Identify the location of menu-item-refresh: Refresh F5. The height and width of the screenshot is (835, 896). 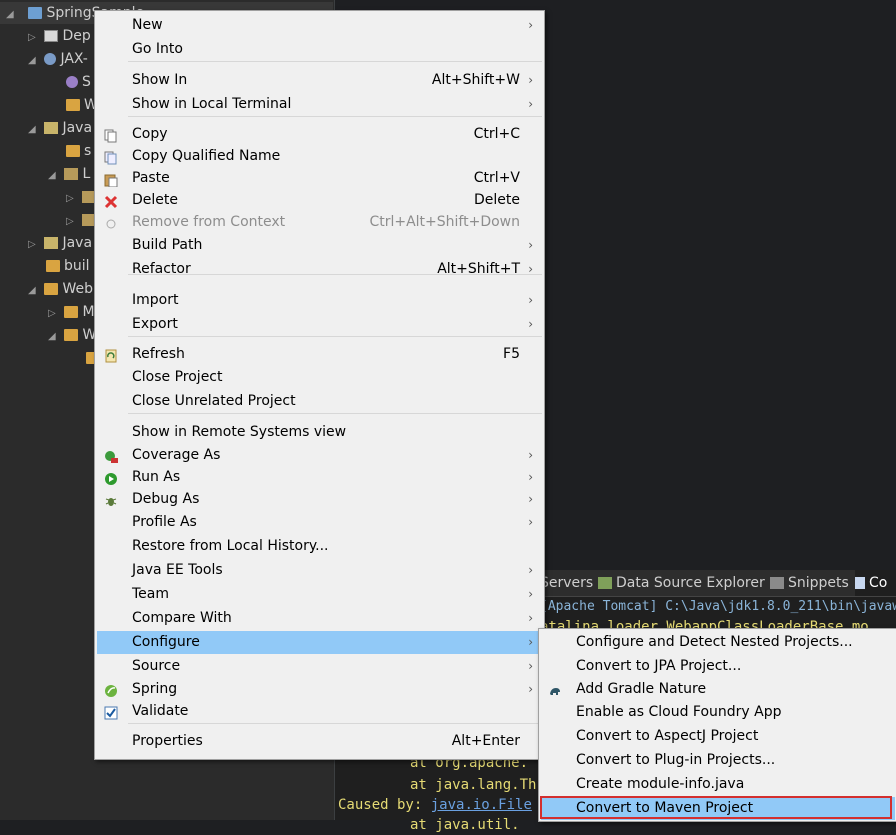
(319, 354).